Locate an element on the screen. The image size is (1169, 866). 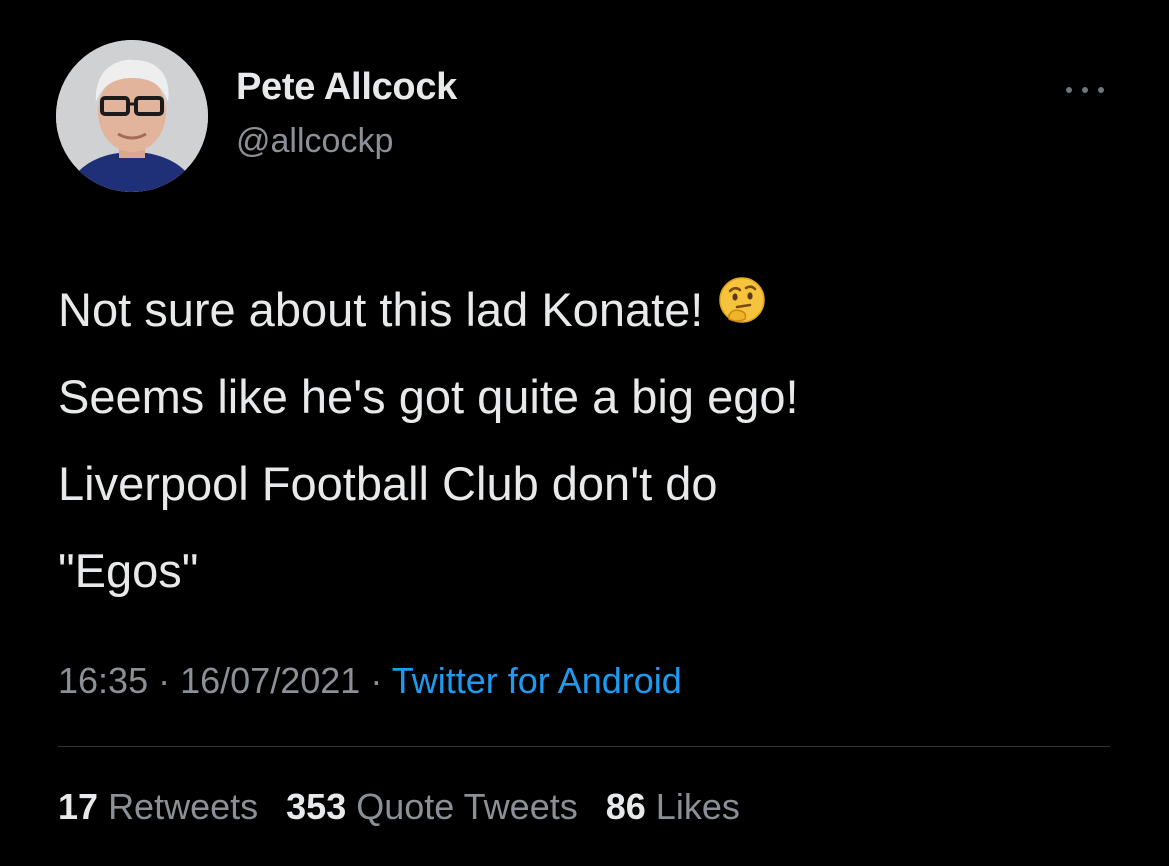
retweets-count: 17 is located at coordinates (78, 806).